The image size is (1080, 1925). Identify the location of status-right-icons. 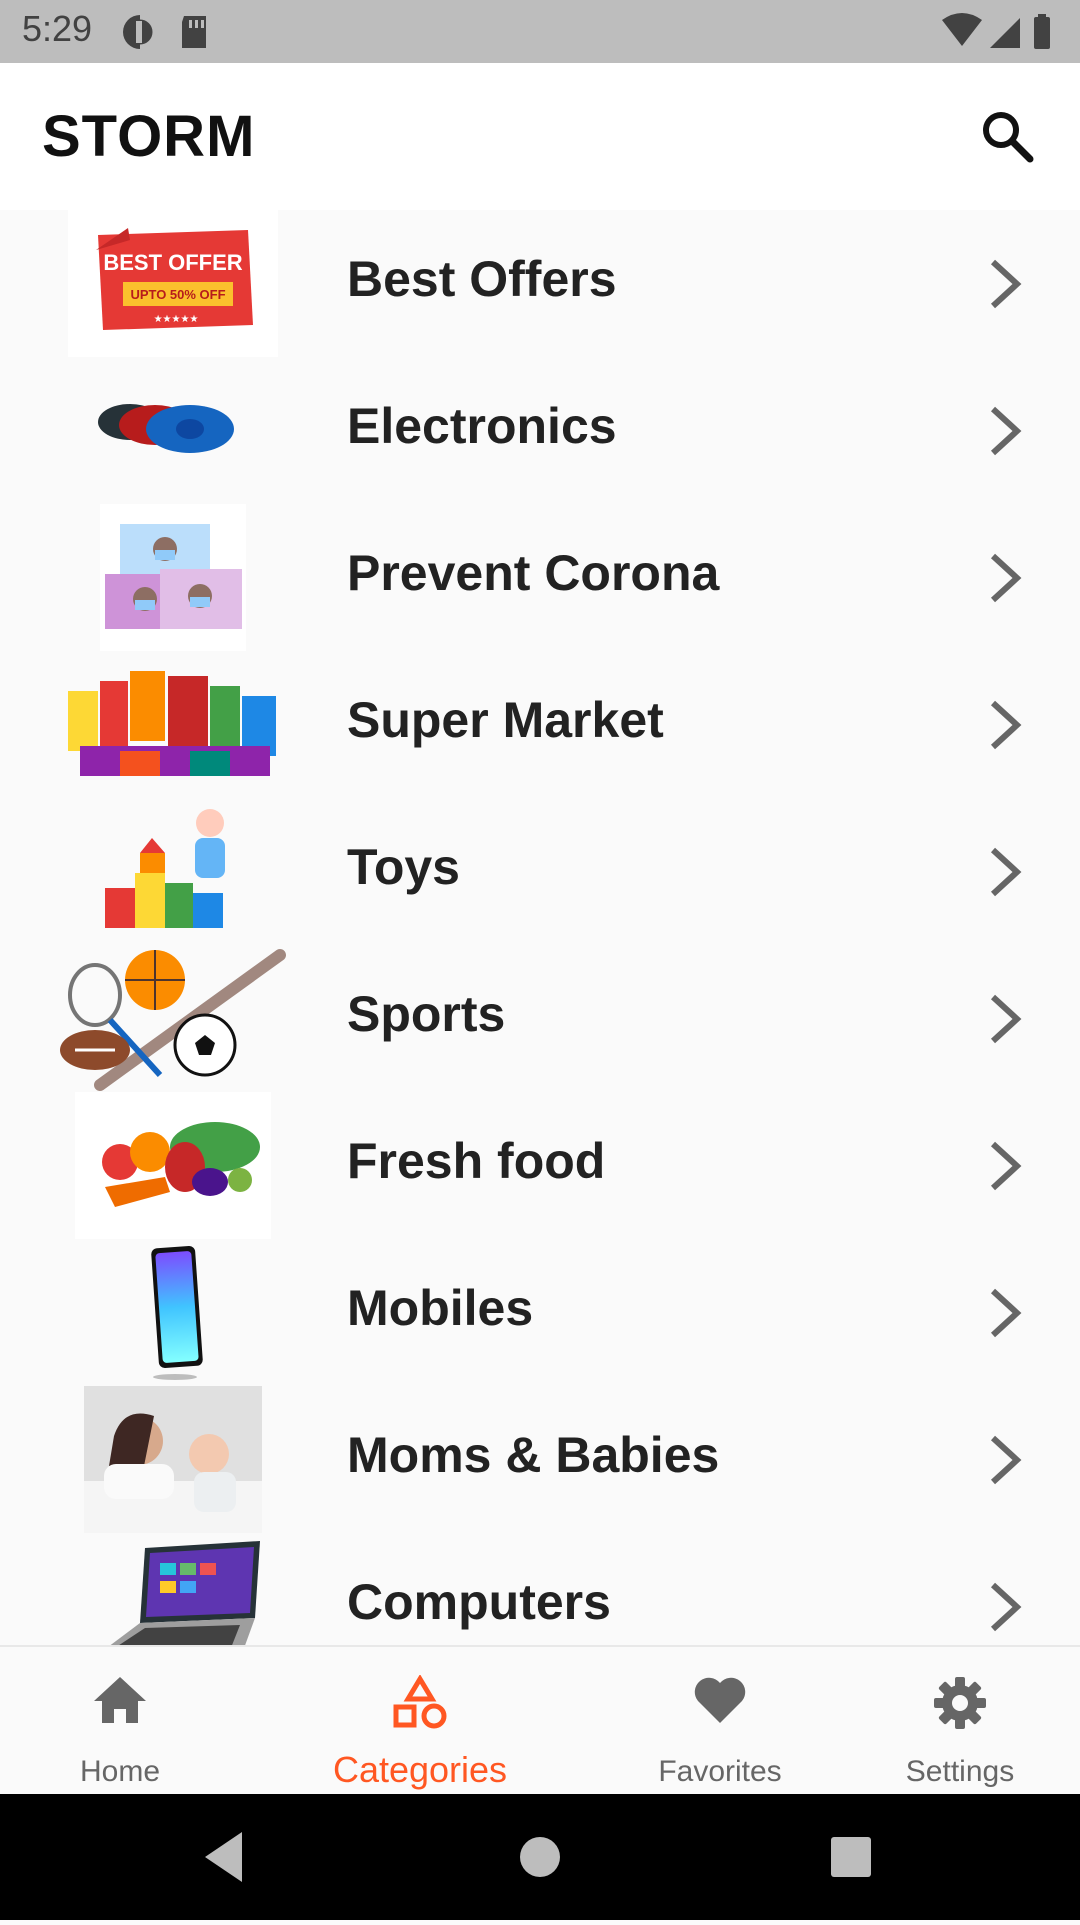
(1000, 34).